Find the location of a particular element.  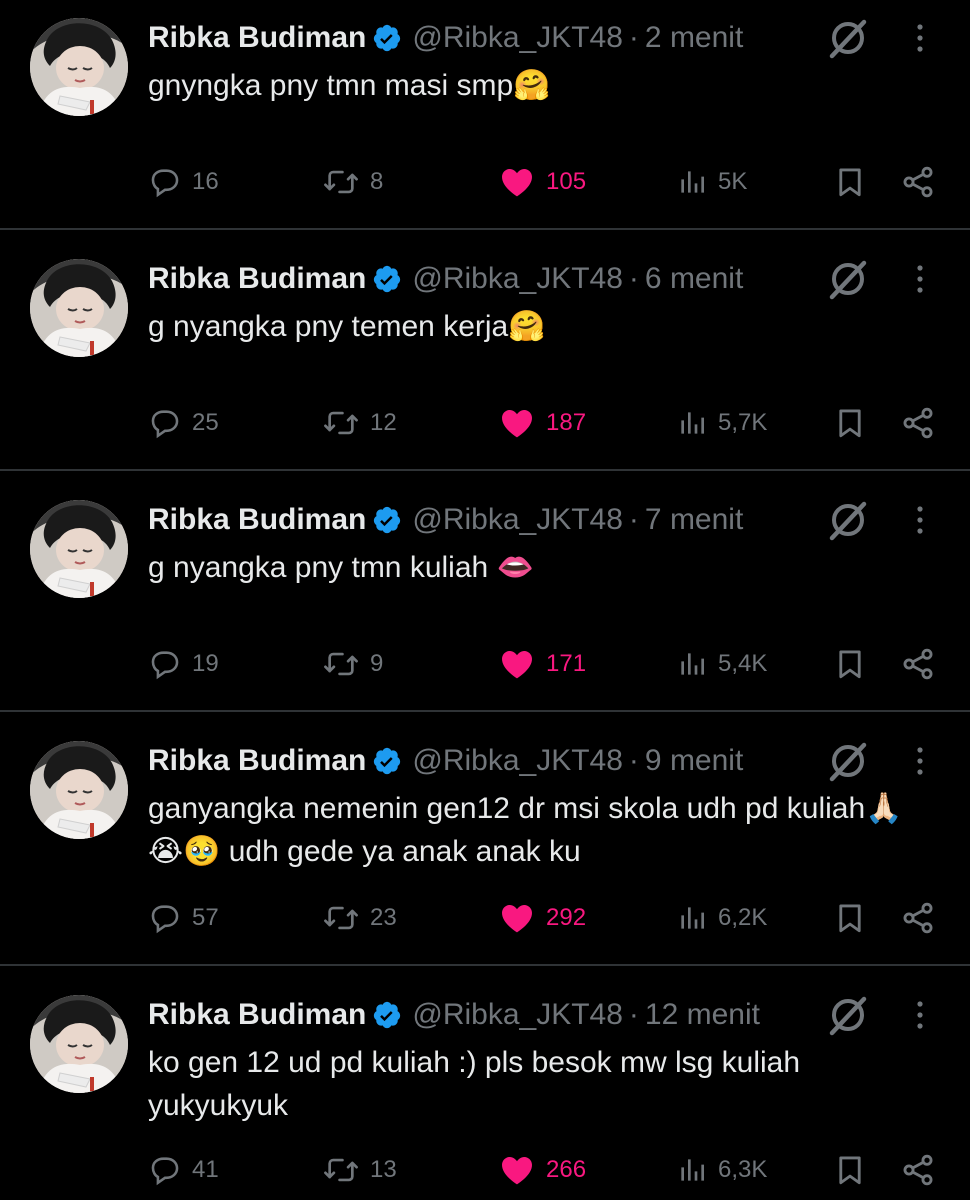

like-button: 187 is located at coordinates (542, 423).